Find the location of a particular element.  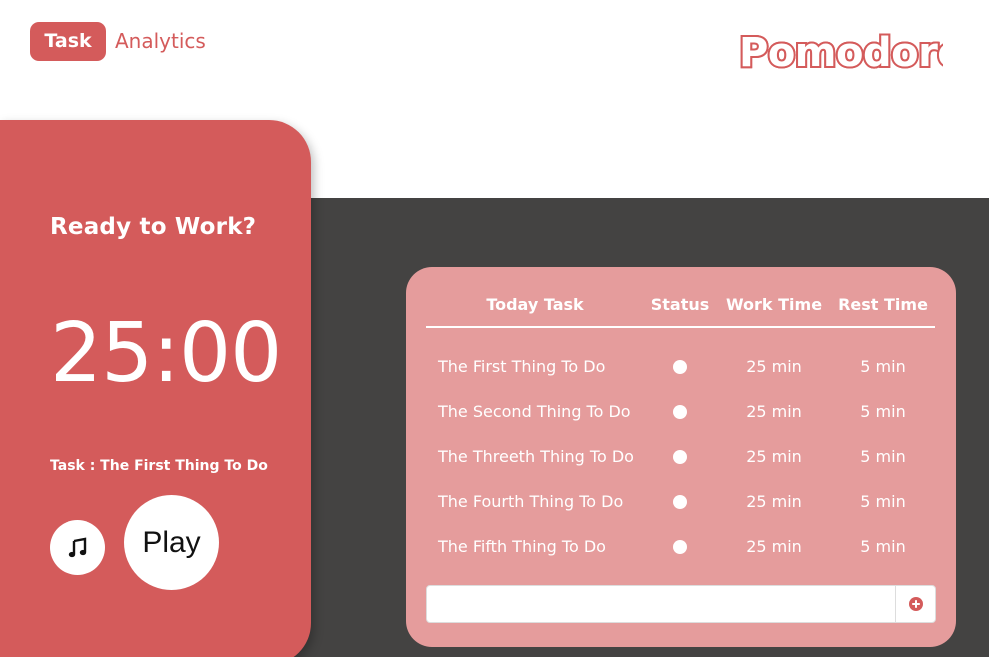

music-button is located at coordinates (77, 547).